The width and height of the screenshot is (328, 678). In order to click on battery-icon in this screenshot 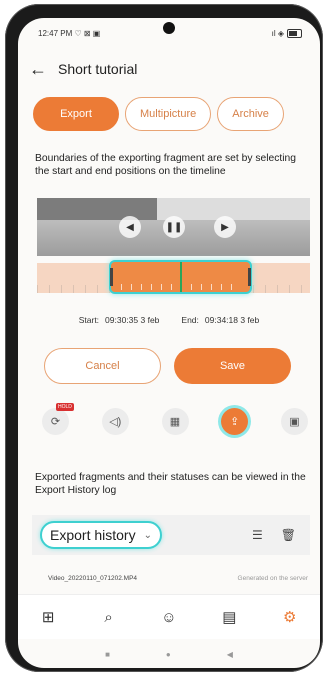, I will do `click(294, 33)`.